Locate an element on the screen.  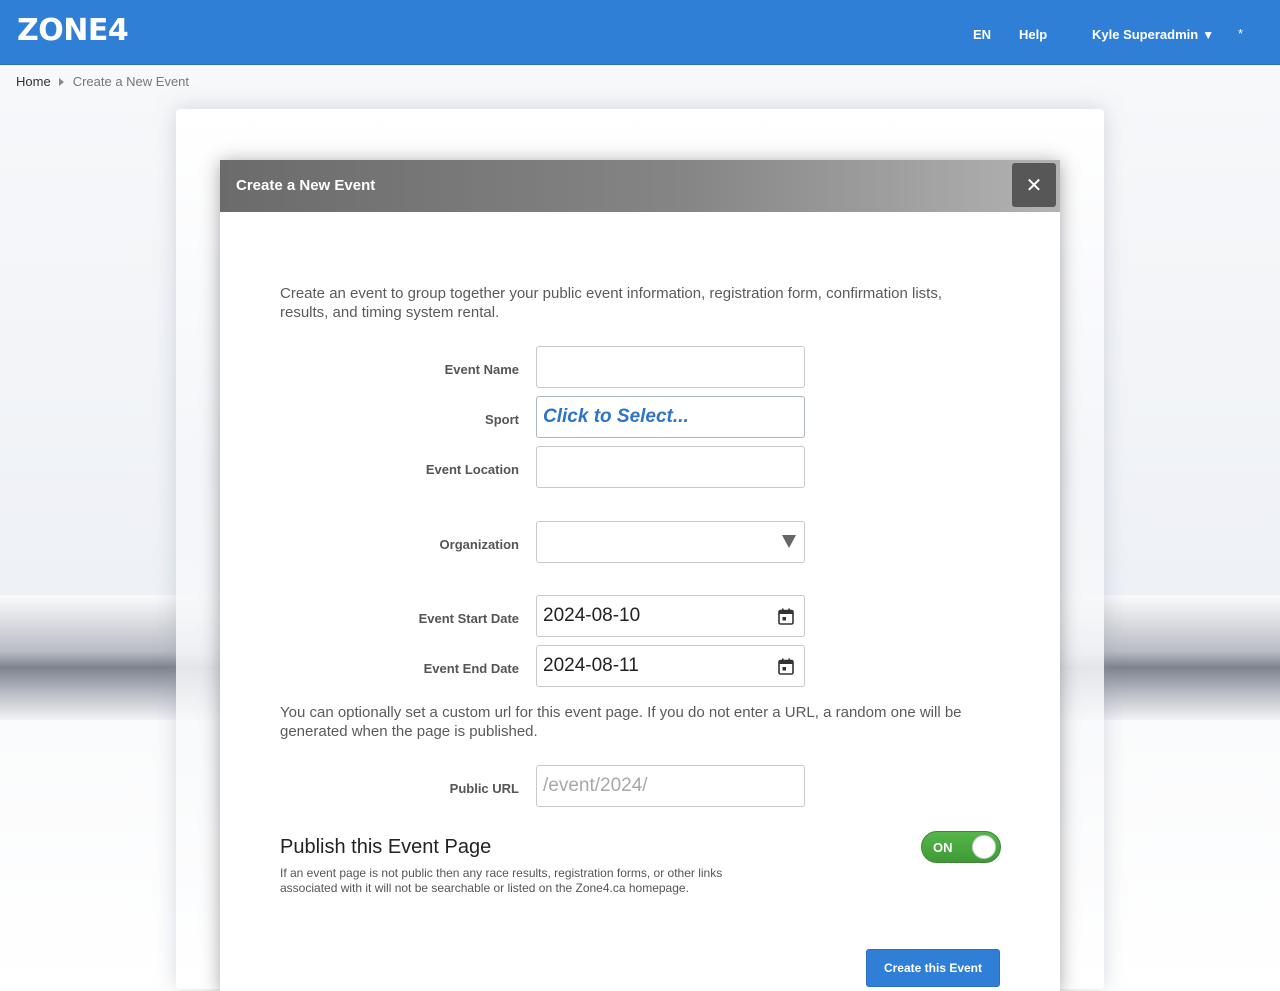
dialog-title: Create a New Event is located at coordinates (306, 185).